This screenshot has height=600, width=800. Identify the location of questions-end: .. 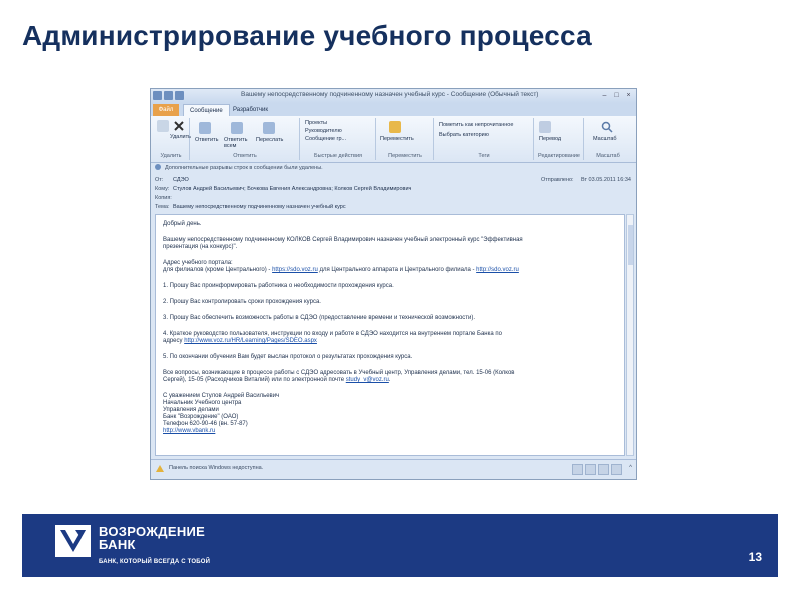
(389, 380).